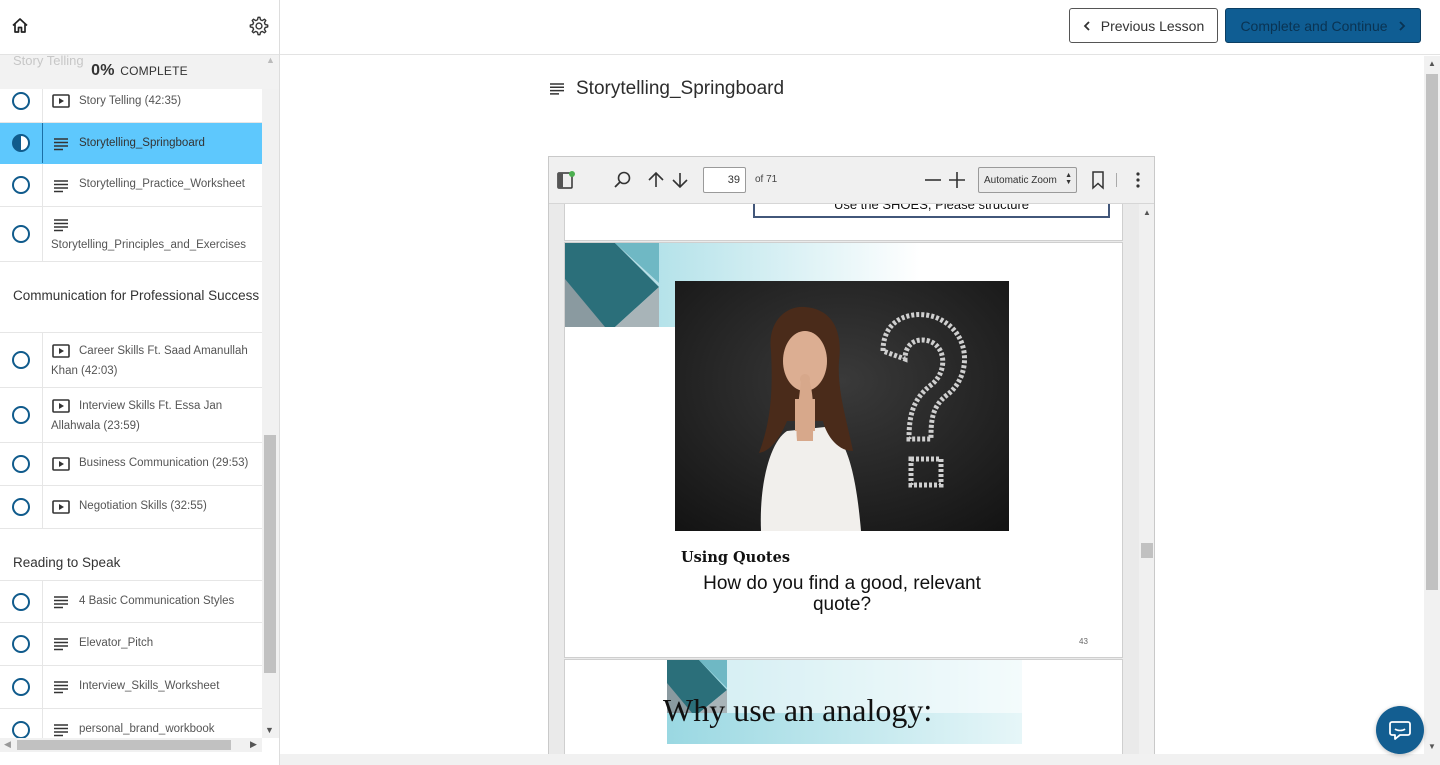  I want to click on page-vertical-scrollbar: ▲ ▼, so click(1432, 405).